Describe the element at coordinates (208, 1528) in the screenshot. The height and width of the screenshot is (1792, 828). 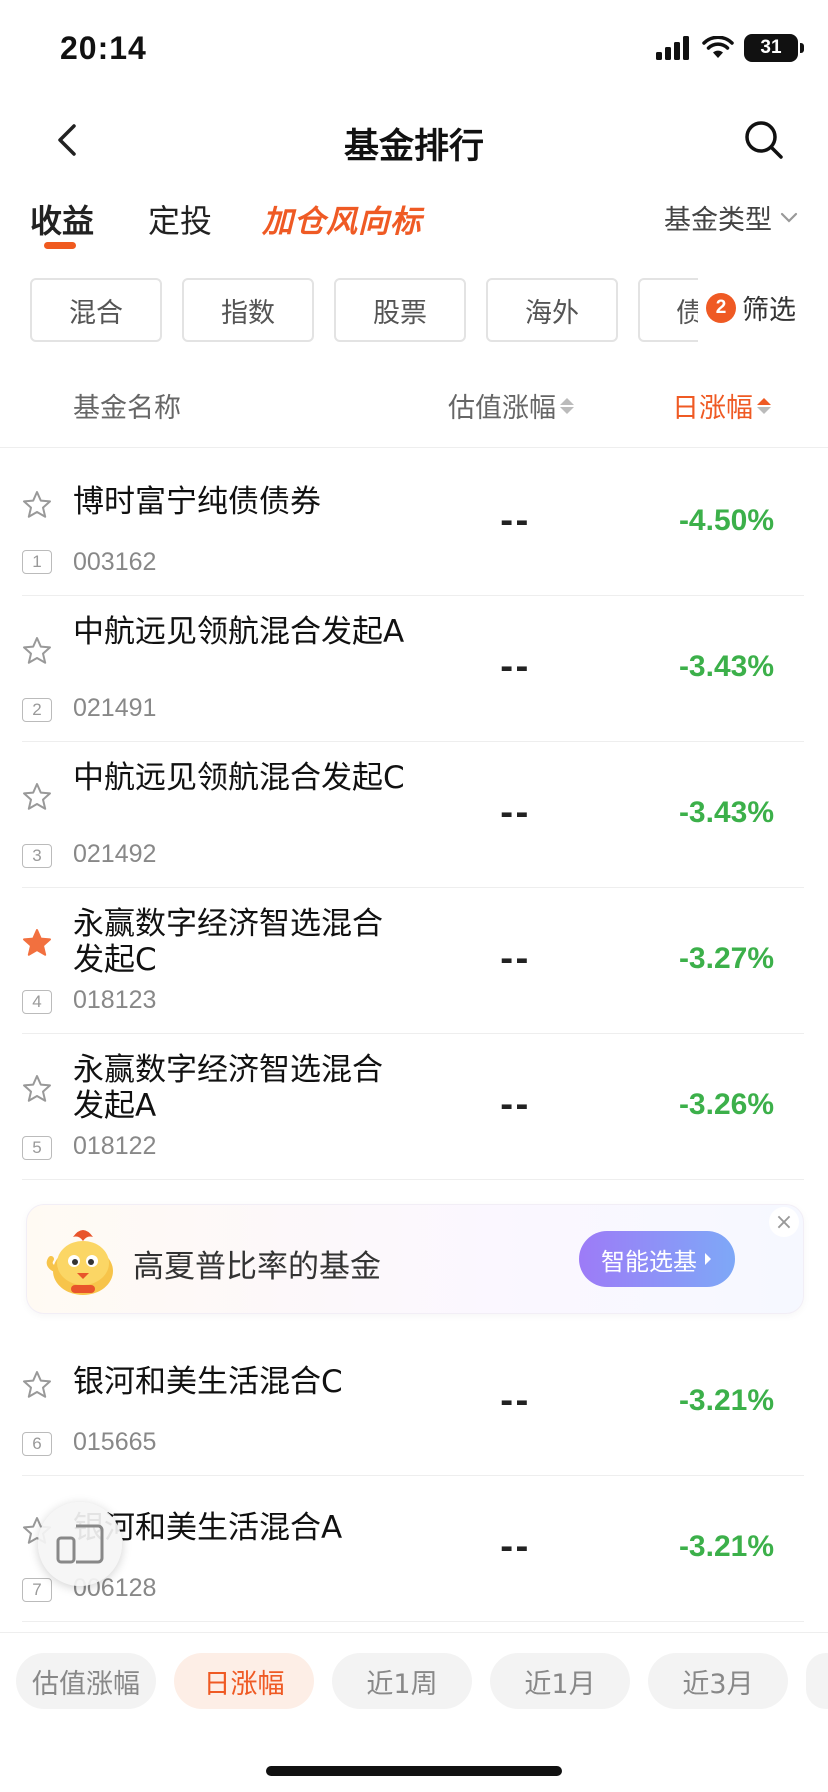
I see `fund-name: 银河和美生活混合A` at that location.